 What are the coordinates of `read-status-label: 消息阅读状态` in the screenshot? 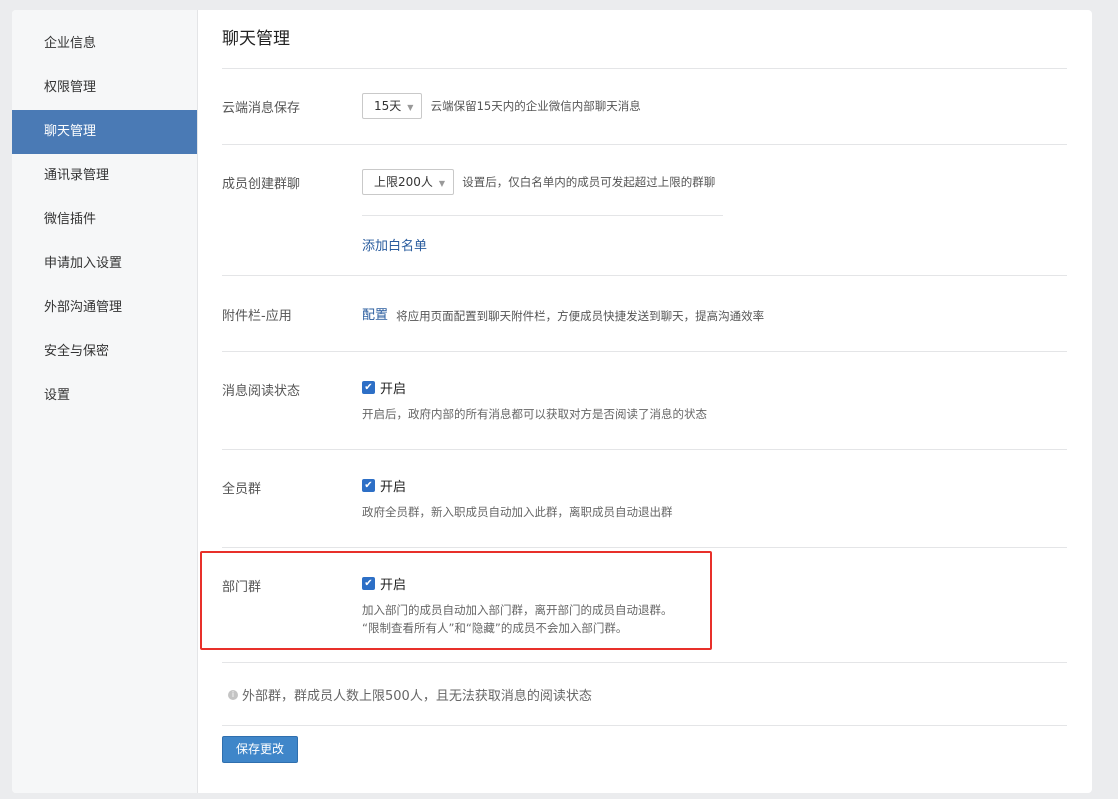 It's located at (261, 391).